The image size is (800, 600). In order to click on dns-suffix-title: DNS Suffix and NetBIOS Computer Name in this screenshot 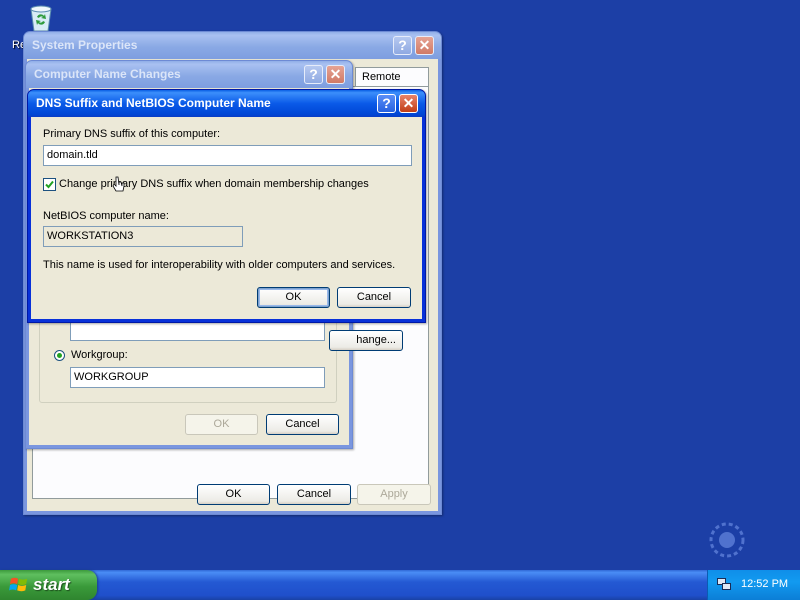, I will do `click(153, 103)`.